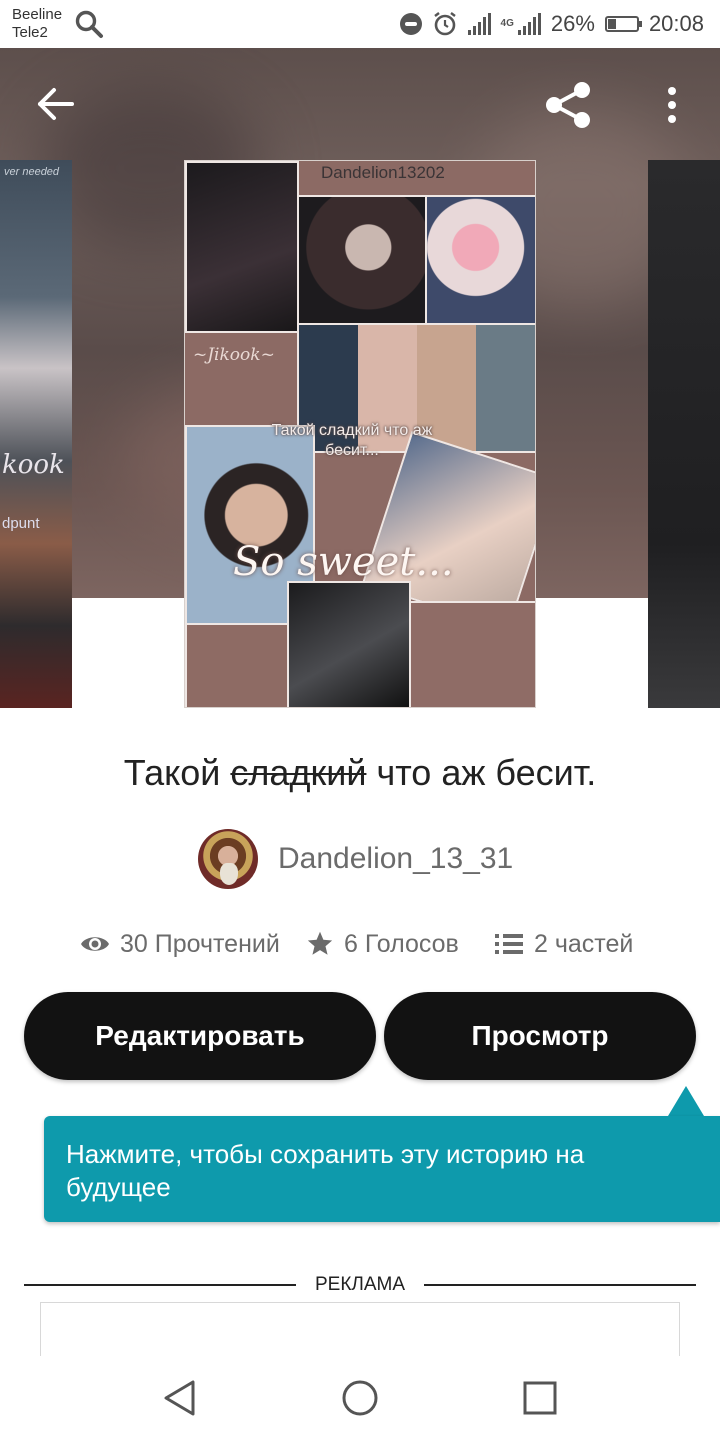 The width and height of the screenshot is (720, 1440). Describe the element at coordinates (228, 859) in the screenshot. I see `avatar` at that location.